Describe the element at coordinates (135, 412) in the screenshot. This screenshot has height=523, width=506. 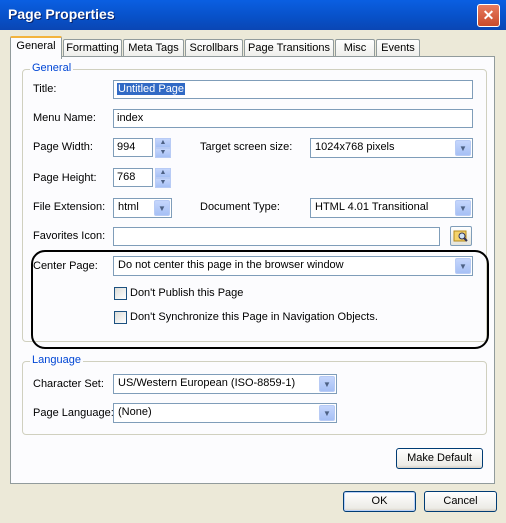
I see `page-language-value: (None)` at that location.